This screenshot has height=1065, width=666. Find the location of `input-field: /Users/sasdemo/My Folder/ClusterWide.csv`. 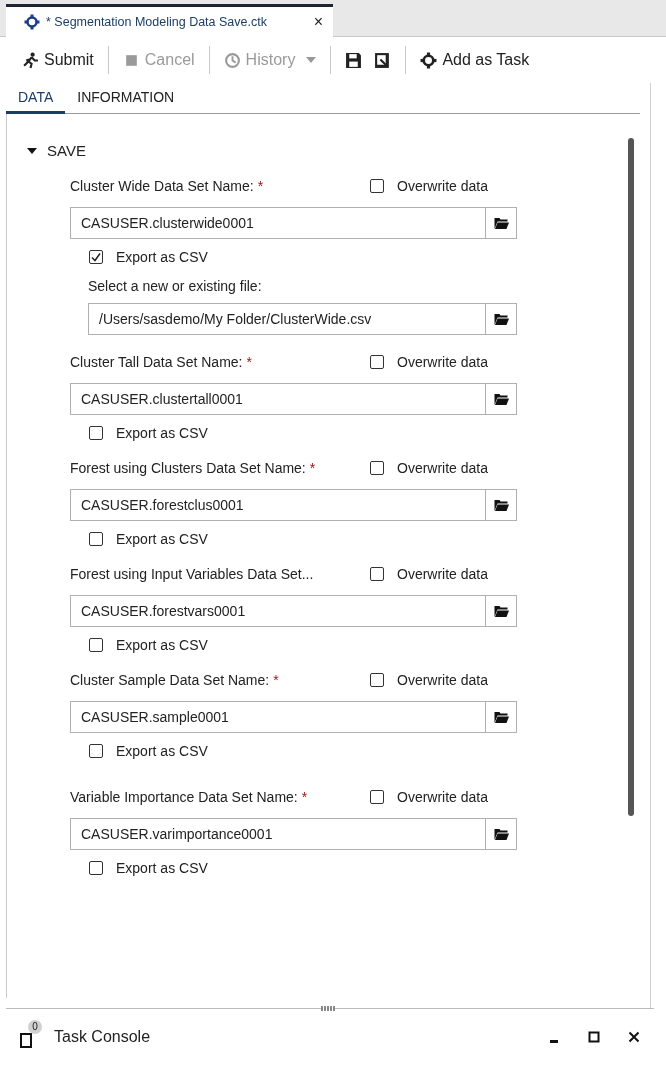

input-field: /Users/sasdemo/My Folder/ClusterWide.csv is located at coordinates (302, 319).